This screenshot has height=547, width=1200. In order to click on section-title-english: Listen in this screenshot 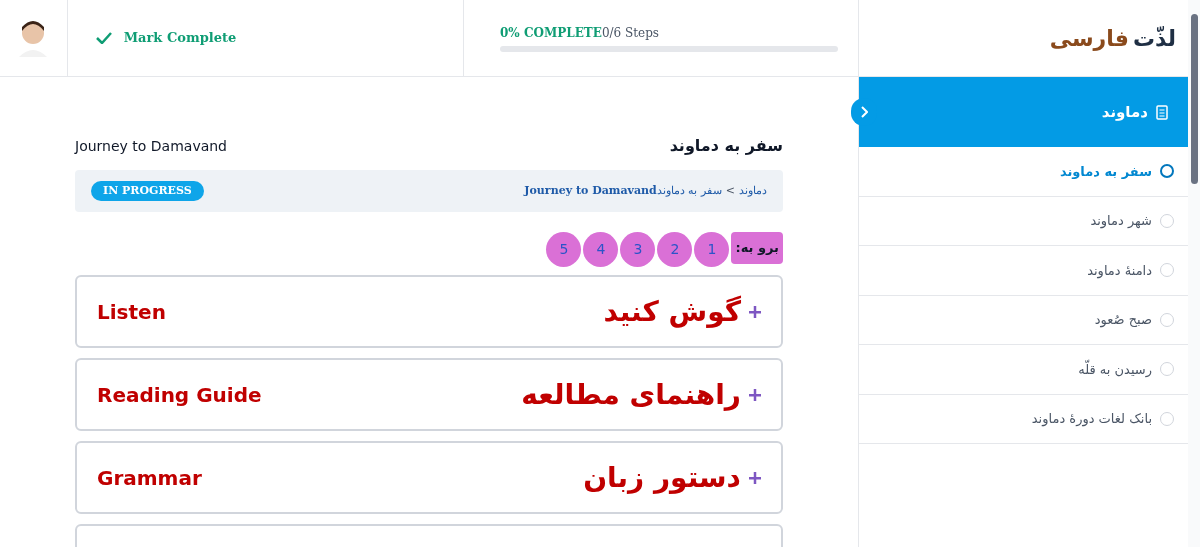, I will do `click(131, 312)`.